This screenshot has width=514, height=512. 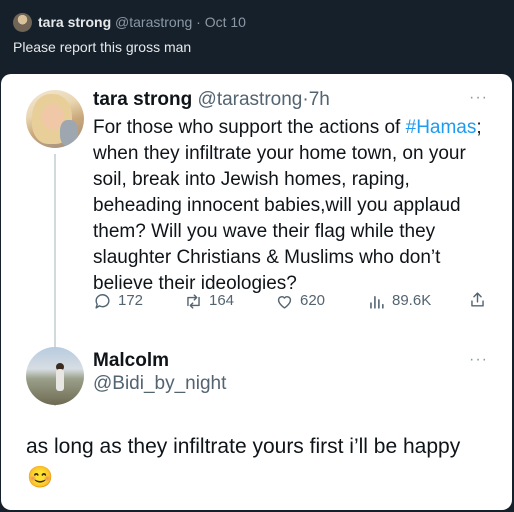 I want to click on views-button: 89.6K, so click(x=399, y=301).